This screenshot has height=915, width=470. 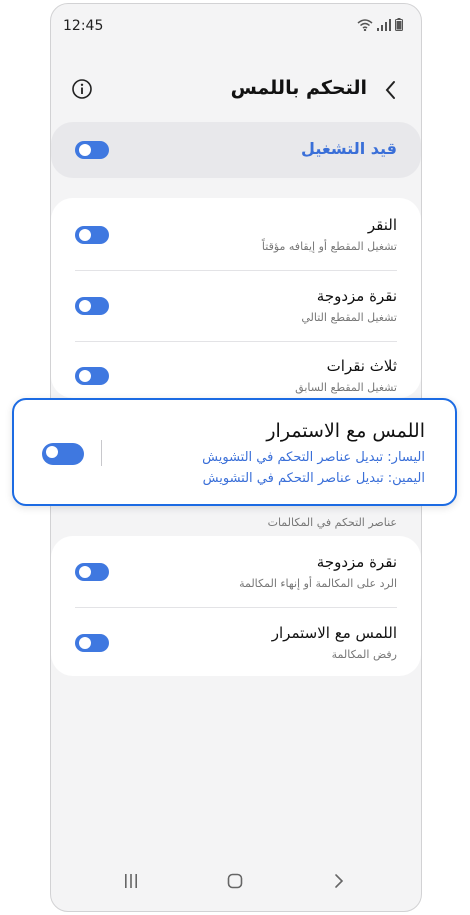 What do you see at coordinates (236, 641) in the screenshot?
I see `list-item-call-touch-hold: اللمس مع الاستمرار رفض المكالمة` at bounding box center [236, 641].